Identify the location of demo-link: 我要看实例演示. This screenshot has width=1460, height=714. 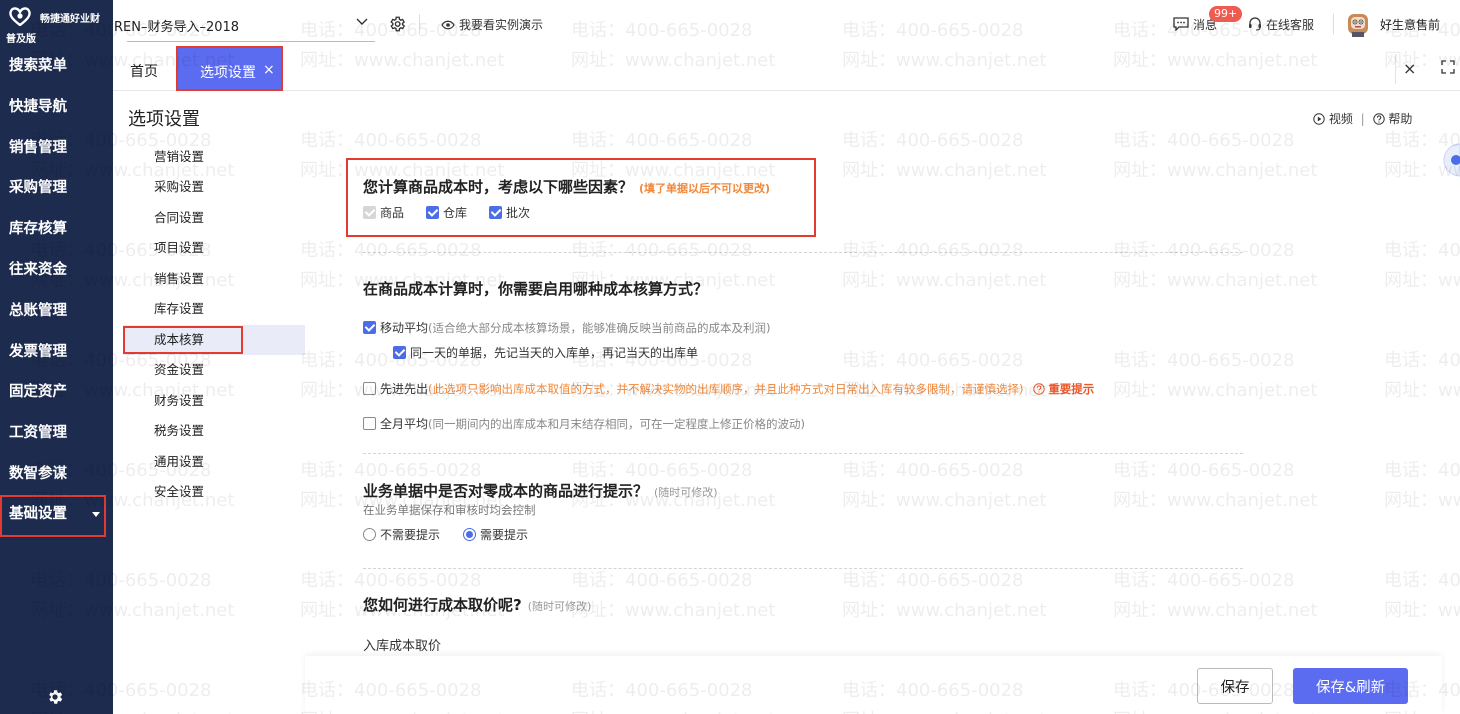
(492, 24).